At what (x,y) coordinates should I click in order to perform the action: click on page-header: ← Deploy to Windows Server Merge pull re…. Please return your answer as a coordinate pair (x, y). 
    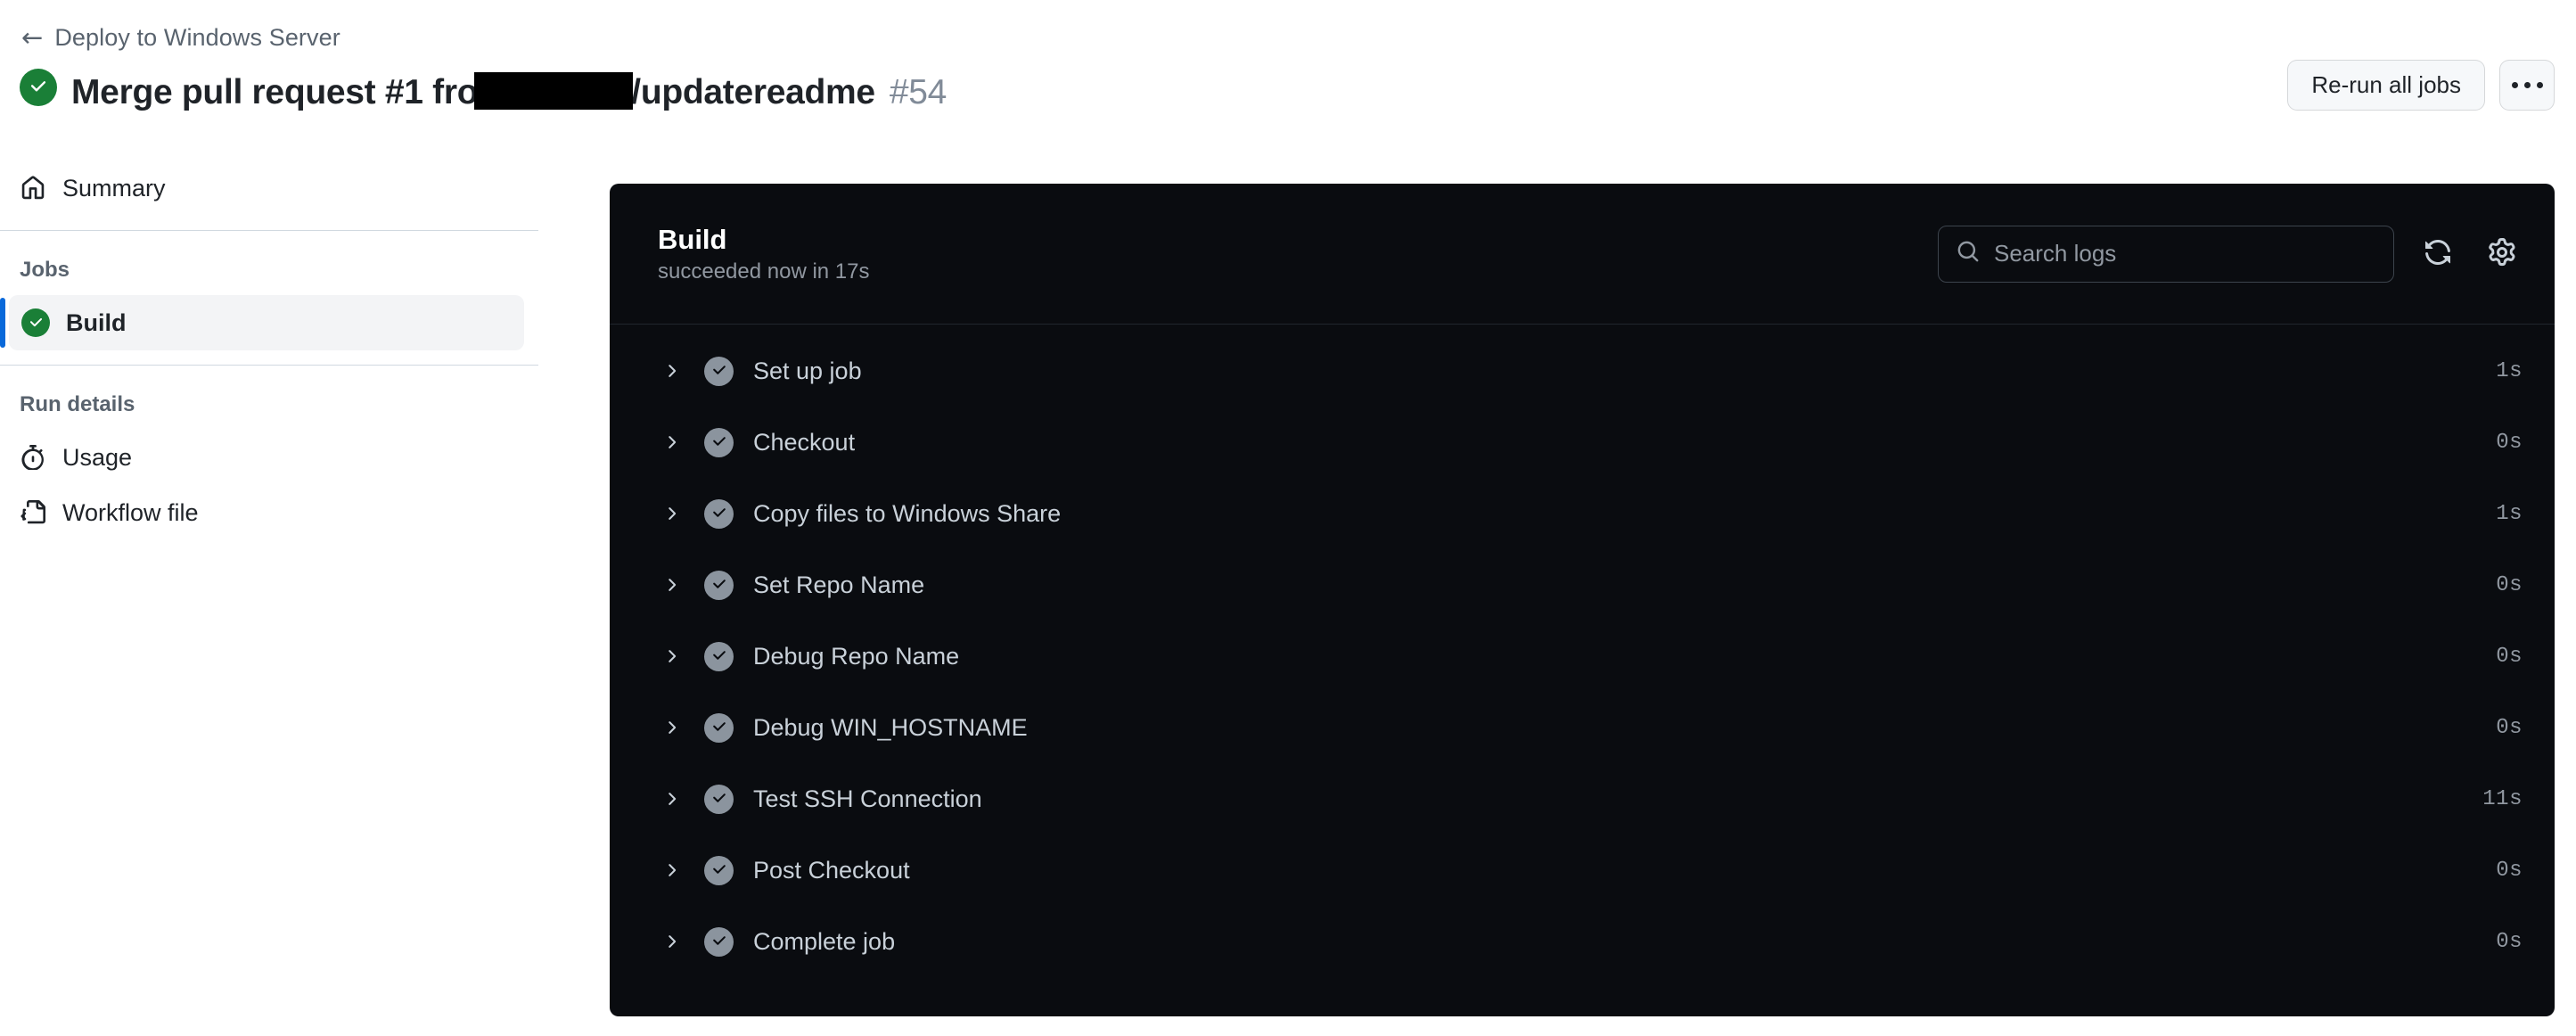
    Looking at the image, I should click on (1288, 72).